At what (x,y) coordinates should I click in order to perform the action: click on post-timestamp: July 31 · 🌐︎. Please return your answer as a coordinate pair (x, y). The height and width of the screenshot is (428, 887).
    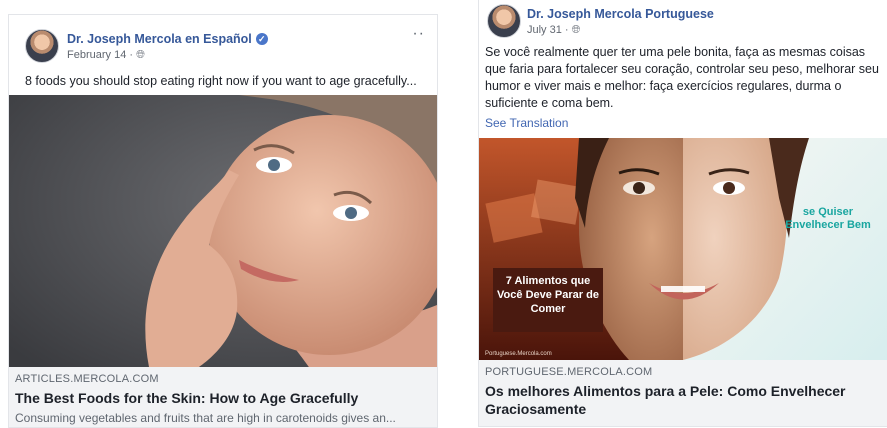
    Looking at the image, I should click on (553, 30).